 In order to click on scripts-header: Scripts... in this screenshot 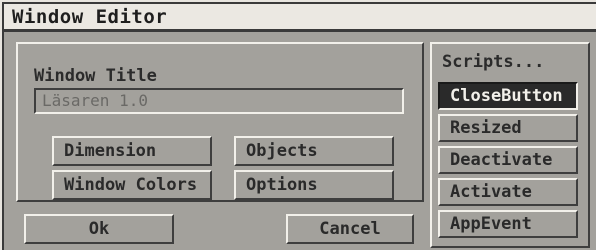, I will do `click(493, 62)`.